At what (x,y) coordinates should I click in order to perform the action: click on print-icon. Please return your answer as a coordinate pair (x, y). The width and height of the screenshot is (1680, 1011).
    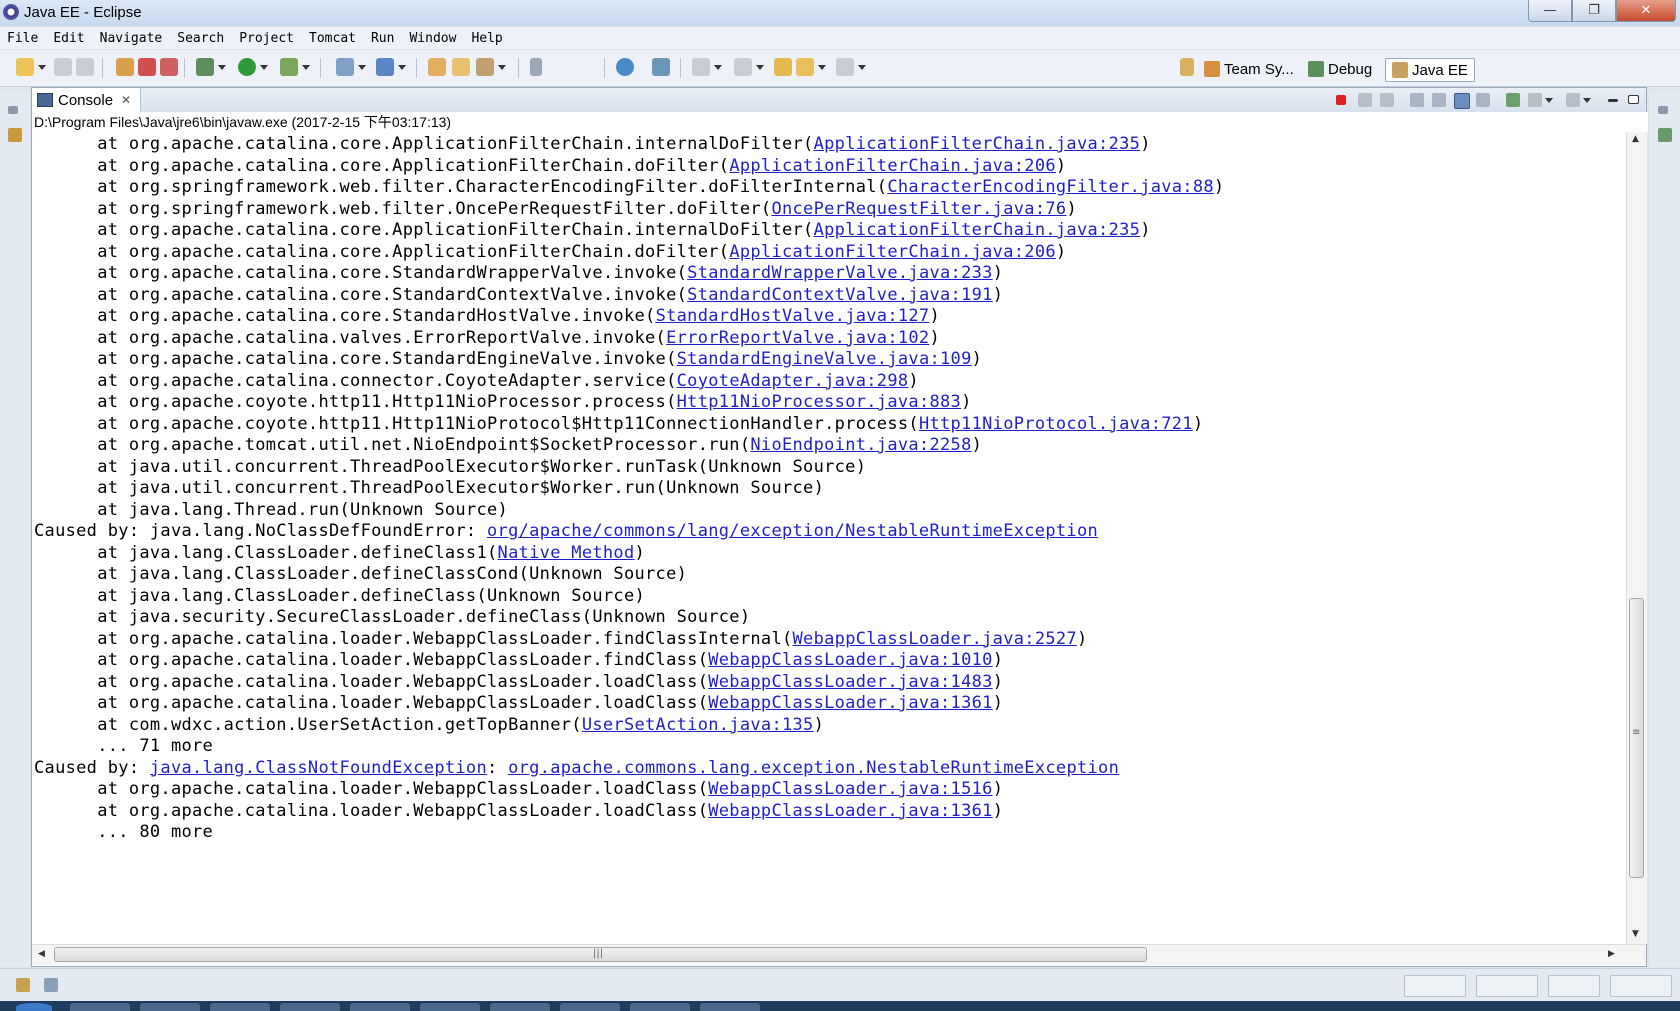
    Looking at the image, I should click on (85, 67).